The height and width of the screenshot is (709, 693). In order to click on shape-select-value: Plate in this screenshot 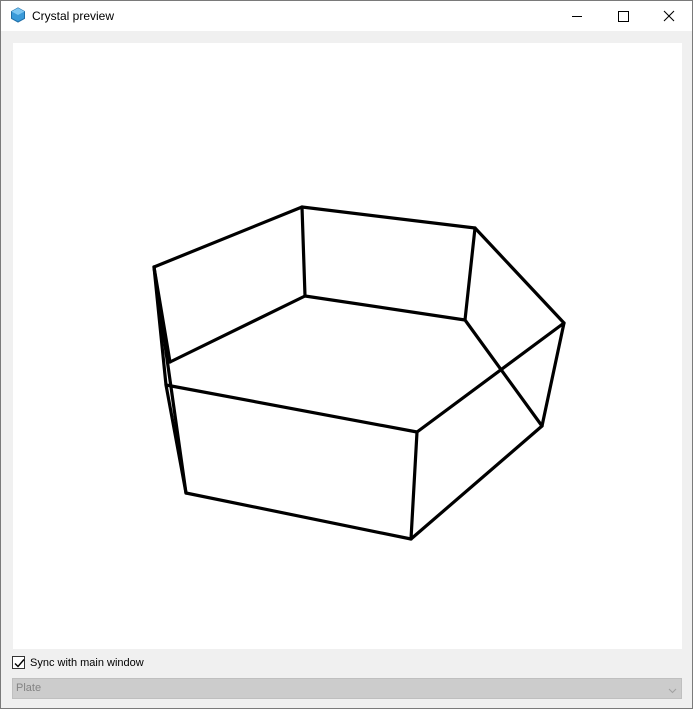, I will do `click(29, 688)`.